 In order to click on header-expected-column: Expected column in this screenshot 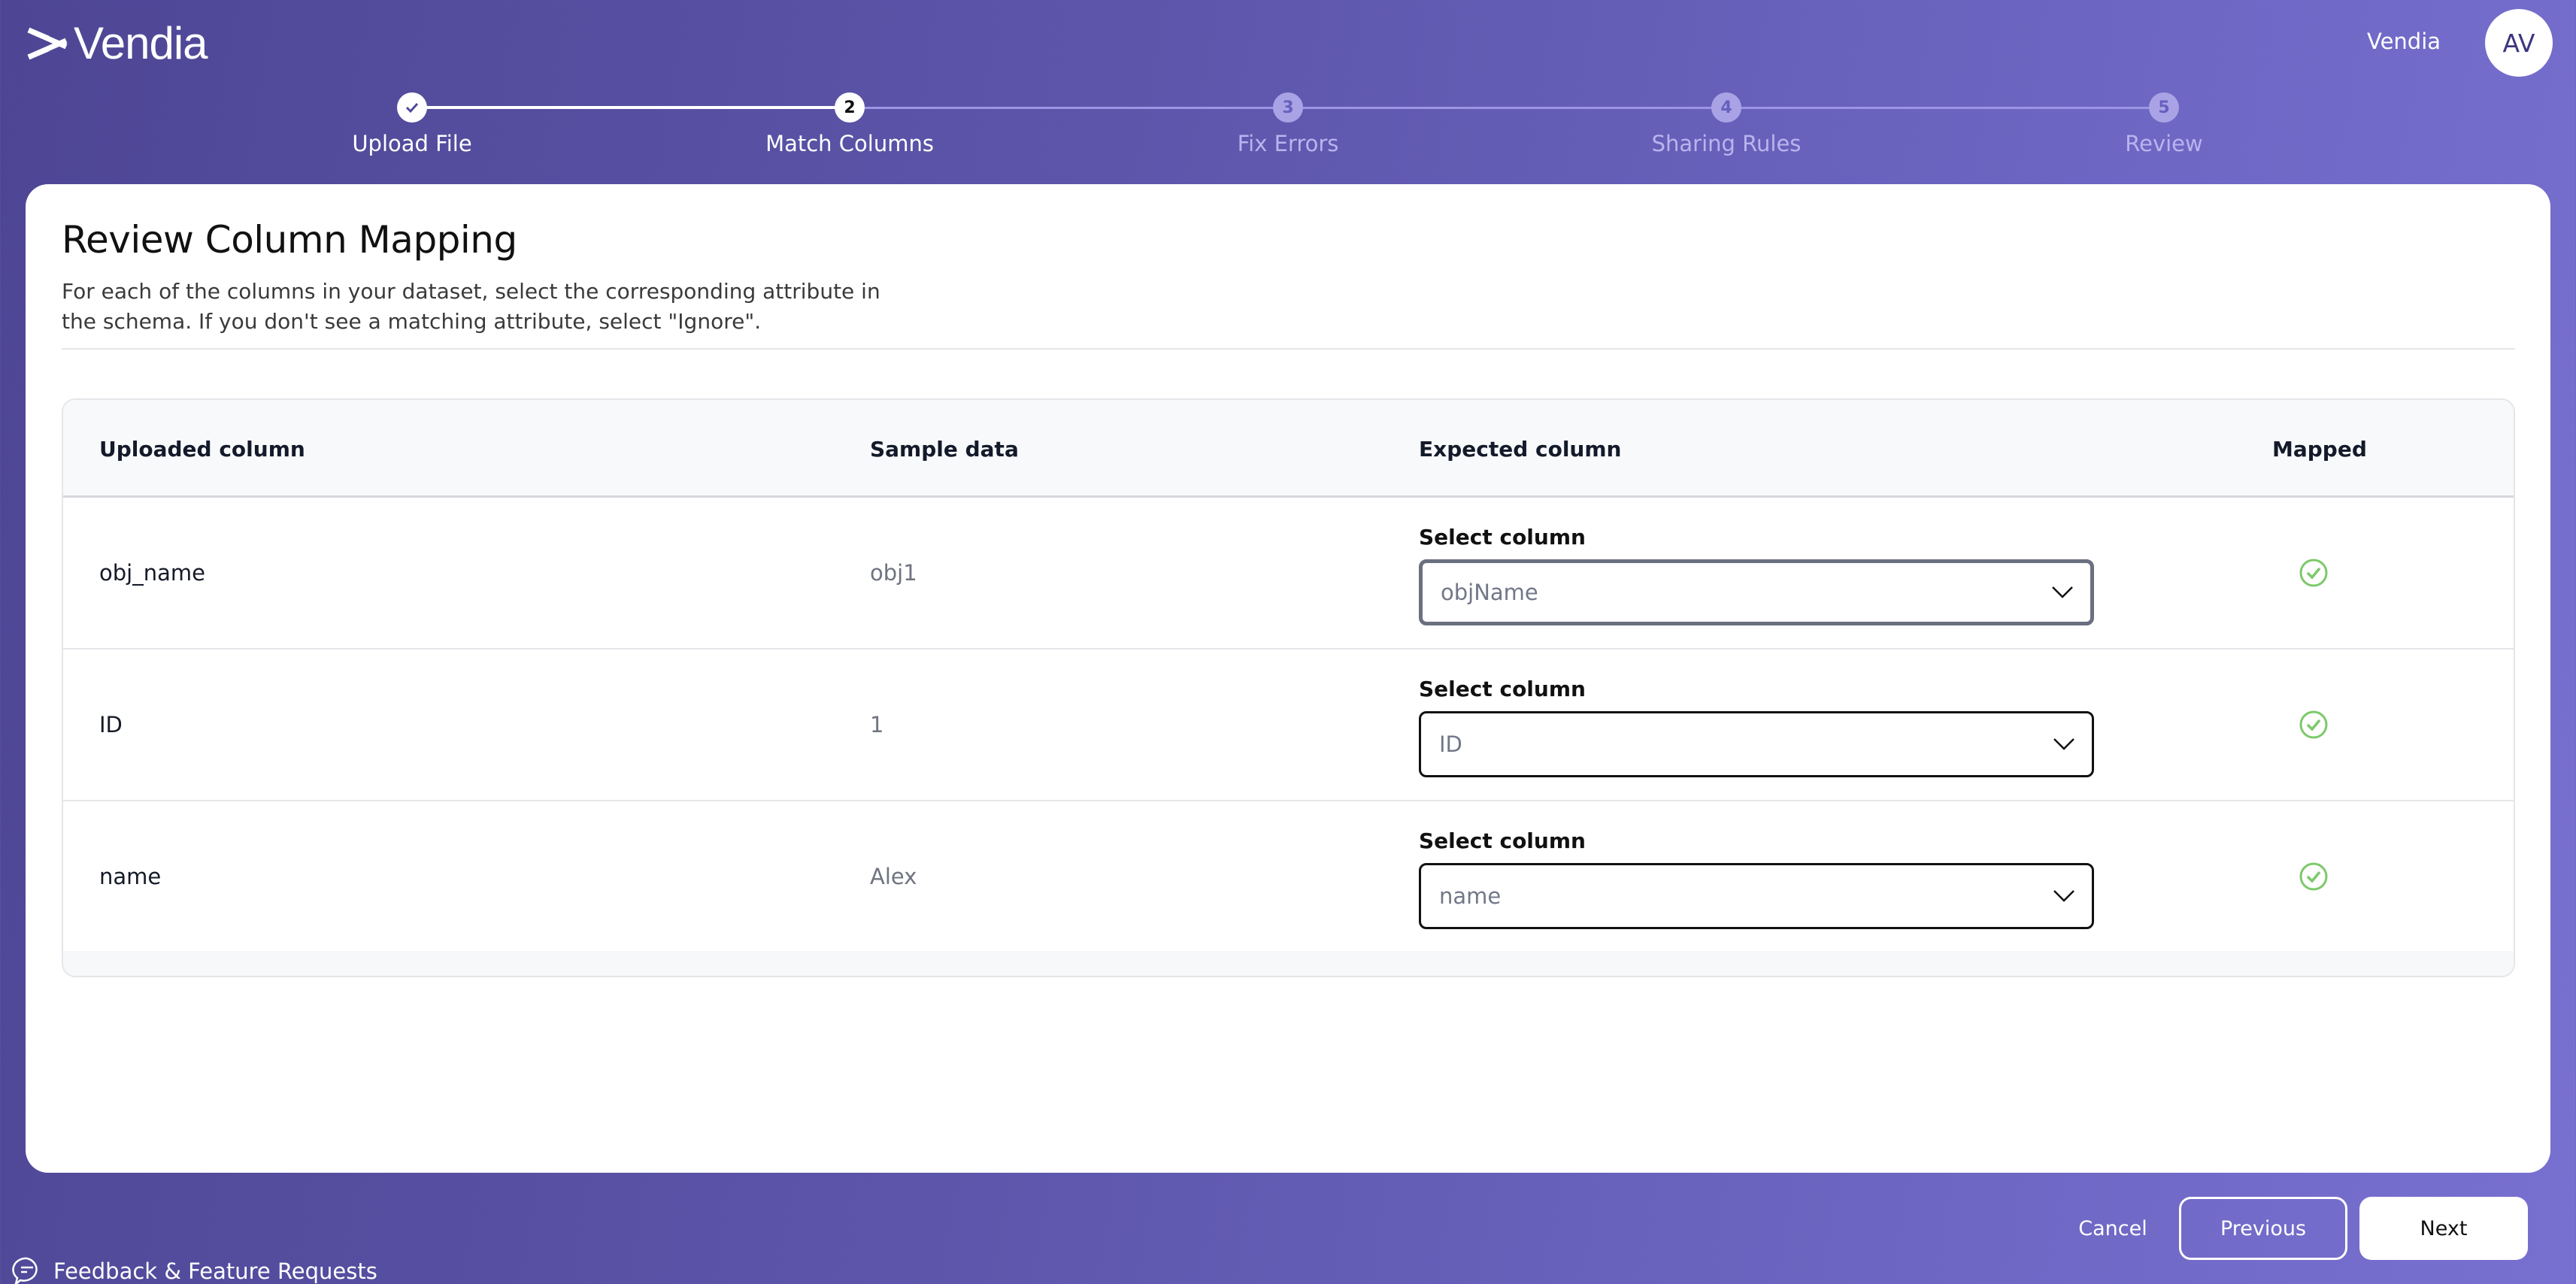, I will do `click(1520, 449)`.